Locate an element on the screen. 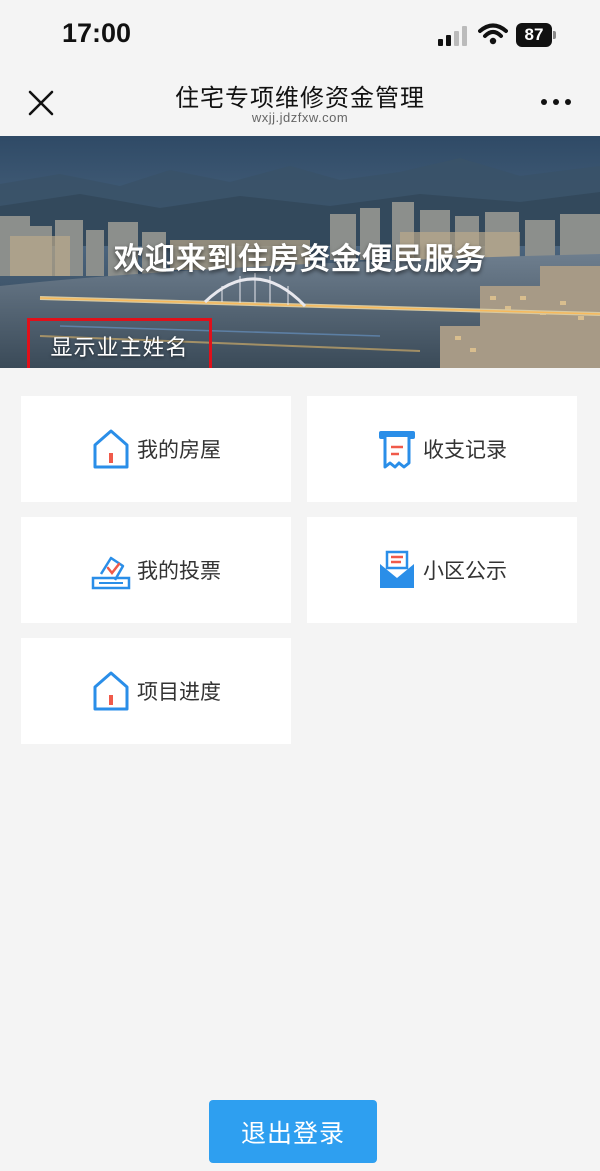  receipt-icon is located at coordinates (397, 449).